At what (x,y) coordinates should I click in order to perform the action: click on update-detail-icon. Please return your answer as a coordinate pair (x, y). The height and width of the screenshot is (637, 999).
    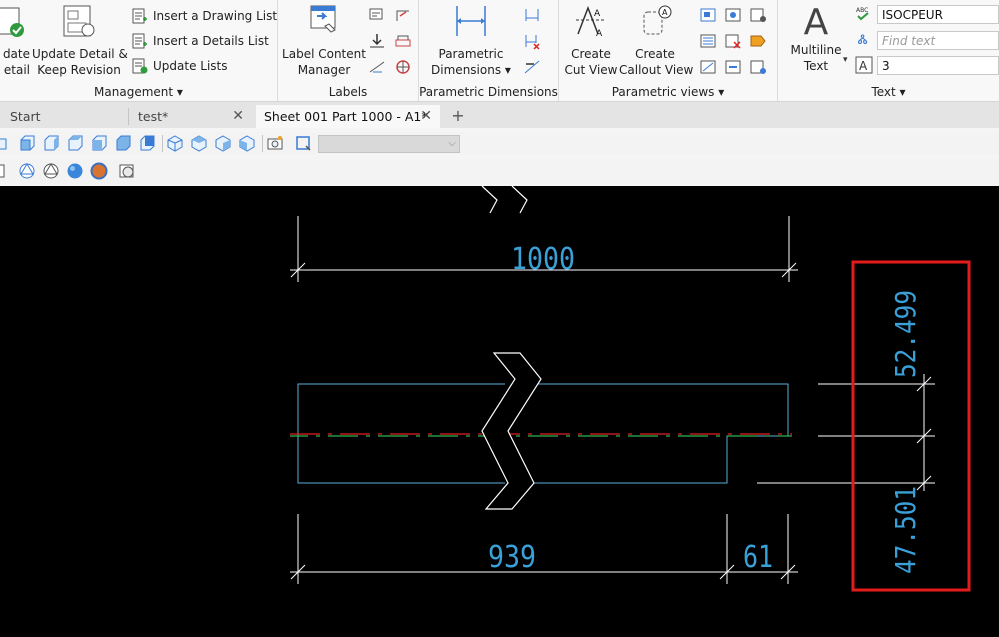
    Looking at the image, I should click on (12, 22).